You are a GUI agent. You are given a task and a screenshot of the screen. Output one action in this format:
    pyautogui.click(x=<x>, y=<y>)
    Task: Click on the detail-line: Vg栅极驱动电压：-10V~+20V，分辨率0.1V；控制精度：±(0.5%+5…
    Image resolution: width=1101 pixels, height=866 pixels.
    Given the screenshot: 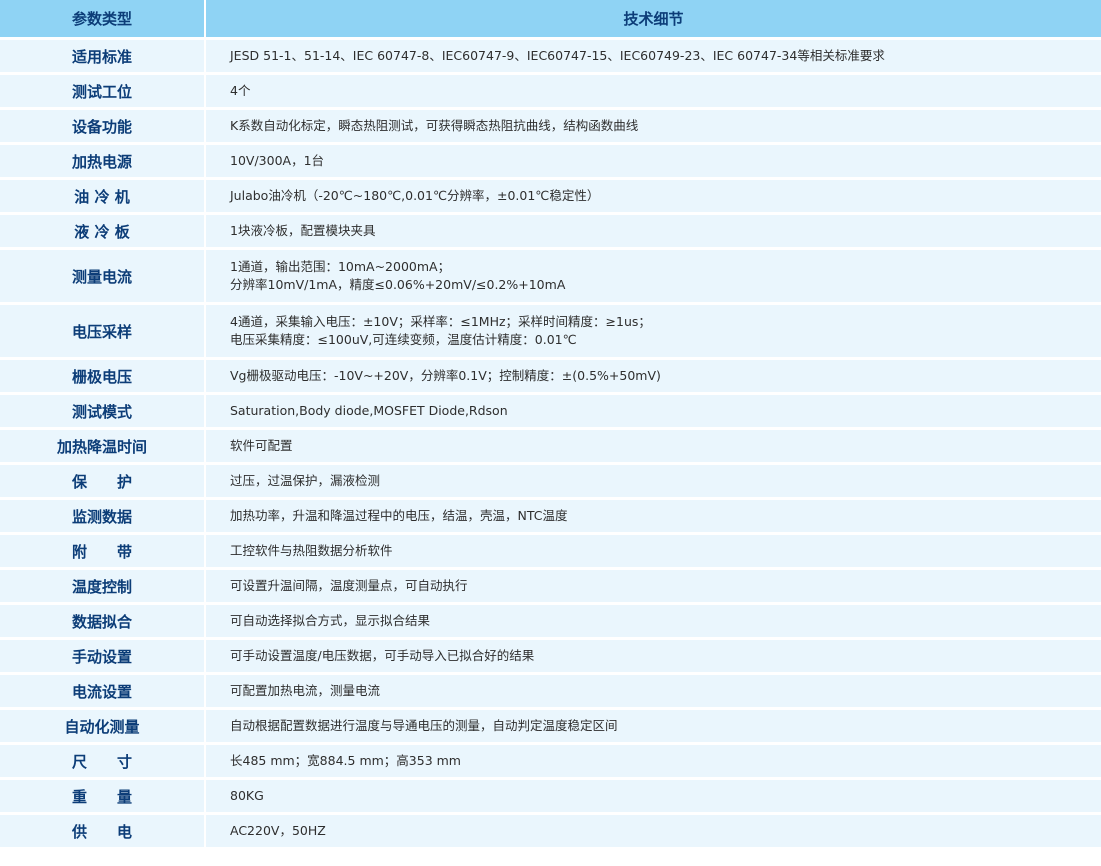 What is the action you would take?
    pyautogui.click(x=445, y=375)
    